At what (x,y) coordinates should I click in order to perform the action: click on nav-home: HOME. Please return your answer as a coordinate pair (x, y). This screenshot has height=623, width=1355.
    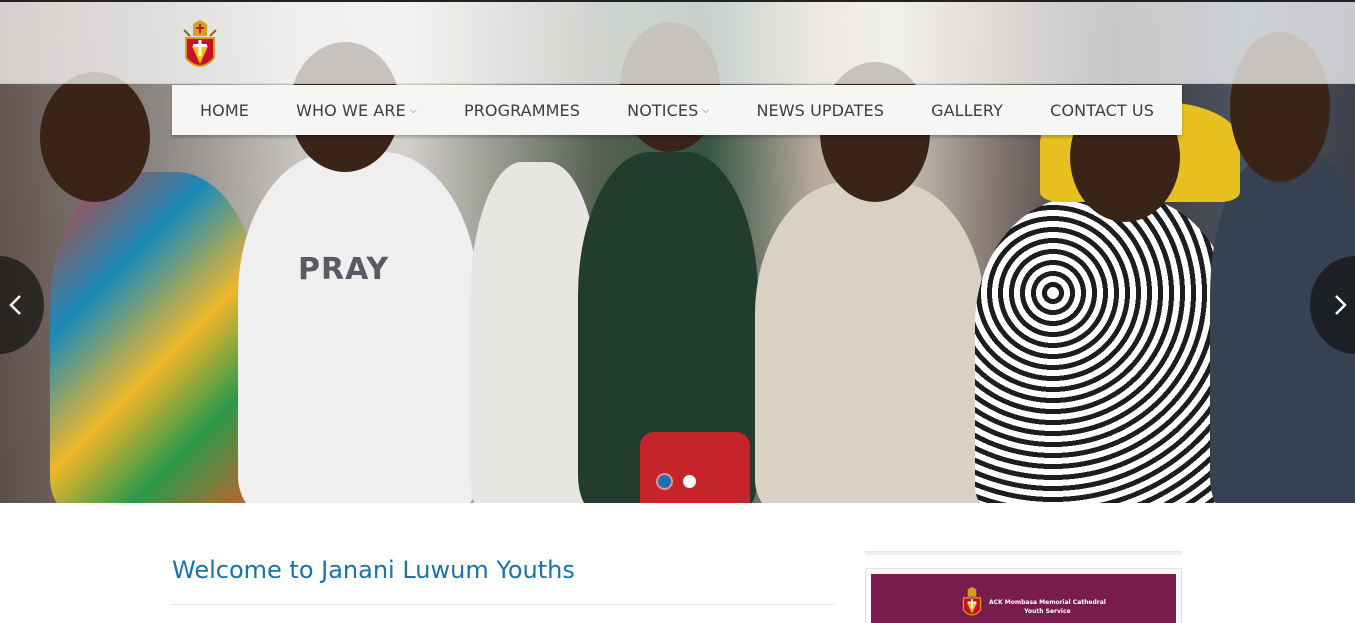
    Looking at the image, I should click on (224, 110).